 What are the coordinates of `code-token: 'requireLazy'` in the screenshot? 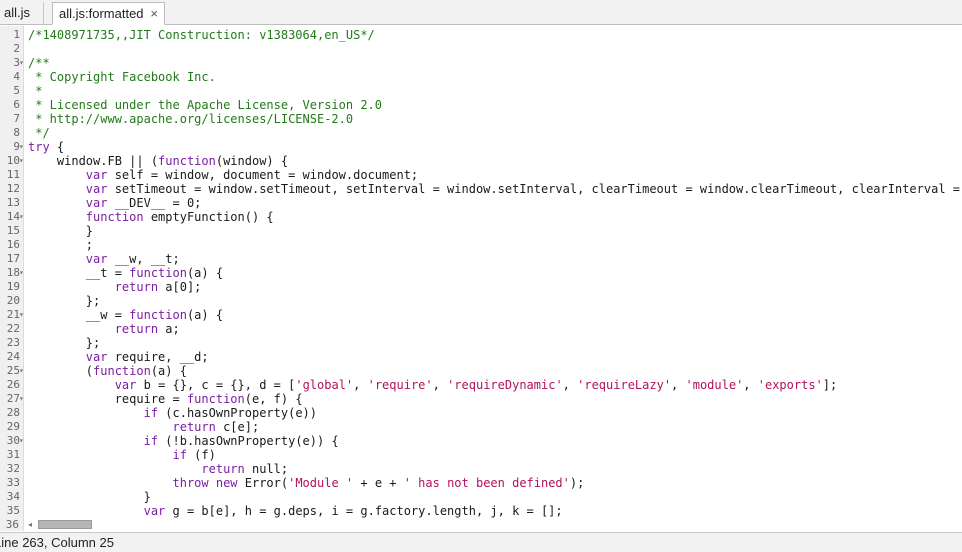 It's located at (624, 385).